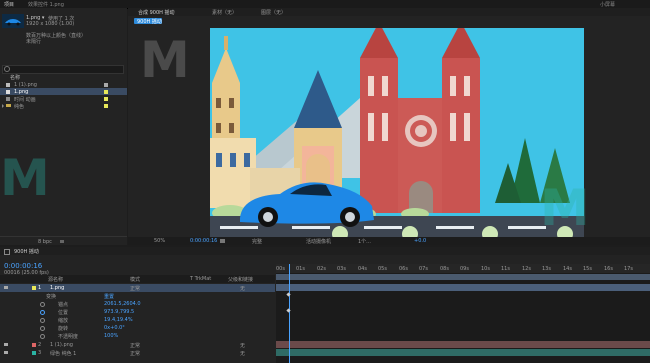 The image size is (650, 363). What do you see at coordinates (137, 328) in the screenshot?
I see `property-row: 旋转 0x+0.0°` at bounding box center [137, 328].